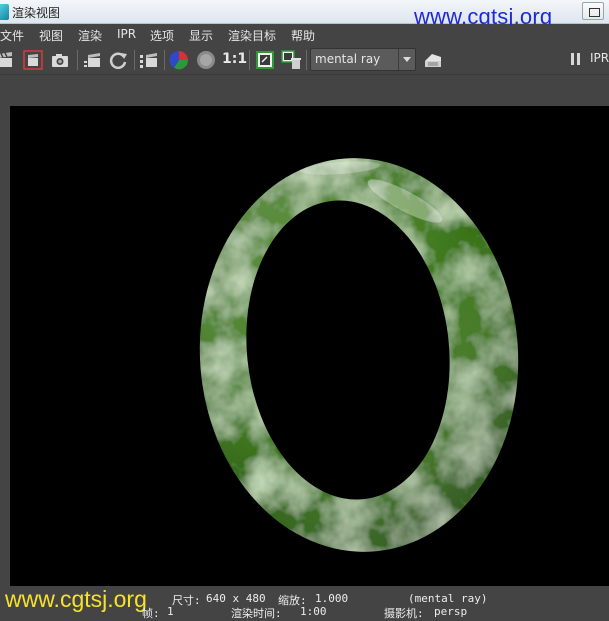 This screenshot has width=609, height=621. Describe the element at coordinates (576, 59) in the screenshot. I see `pause-icon` at that location.